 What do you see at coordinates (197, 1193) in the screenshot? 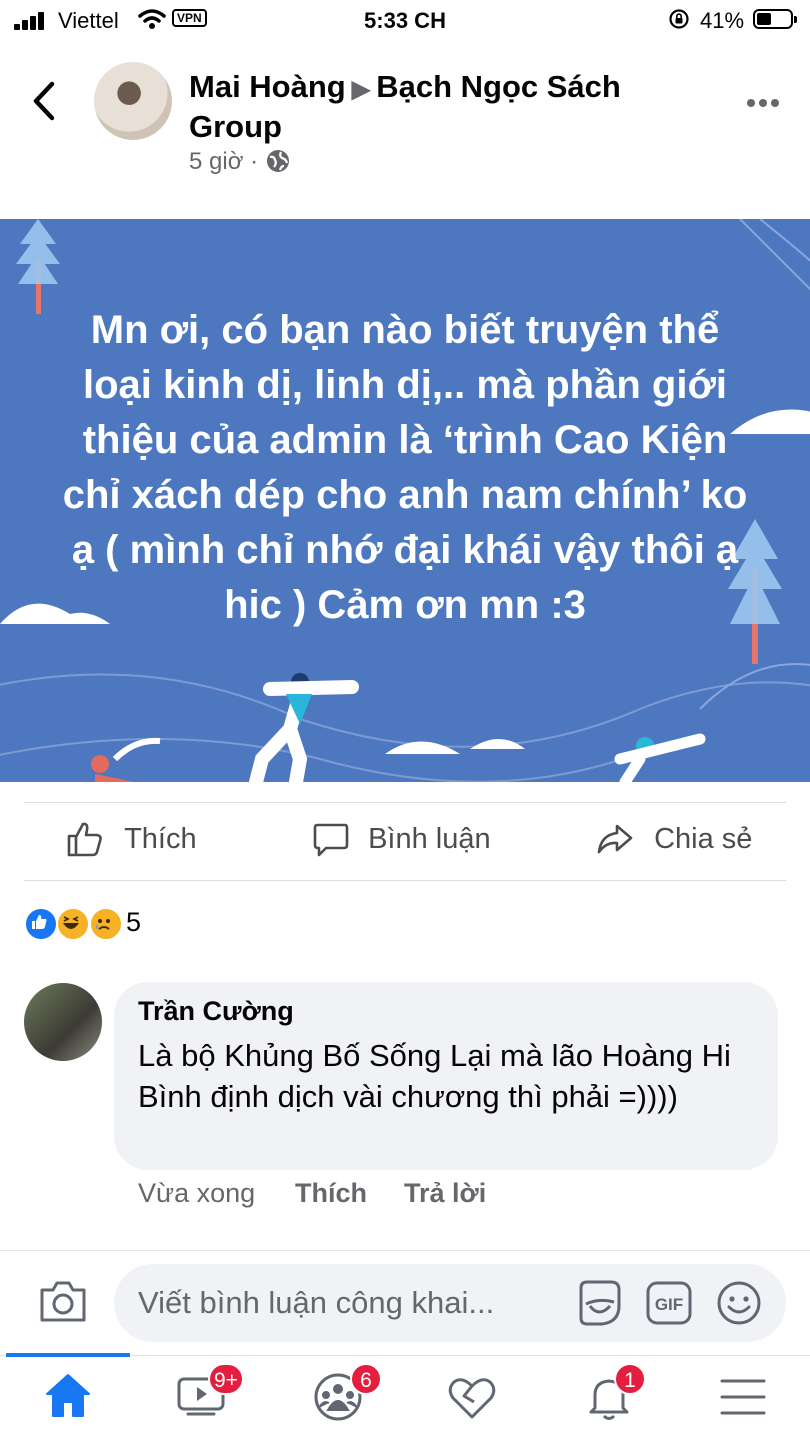
I see `comment-time: Vừa xong` at bounding box center [197, 1193].